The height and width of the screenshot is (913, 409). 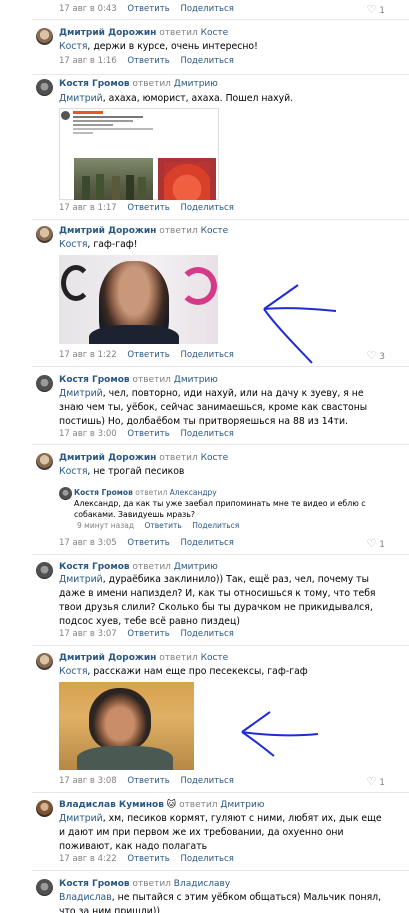 What do you see at coordinates (88, 61) in the screenshot?
I see `comment-date: 17 авг в 1:16` at bounding box center [88, 61].